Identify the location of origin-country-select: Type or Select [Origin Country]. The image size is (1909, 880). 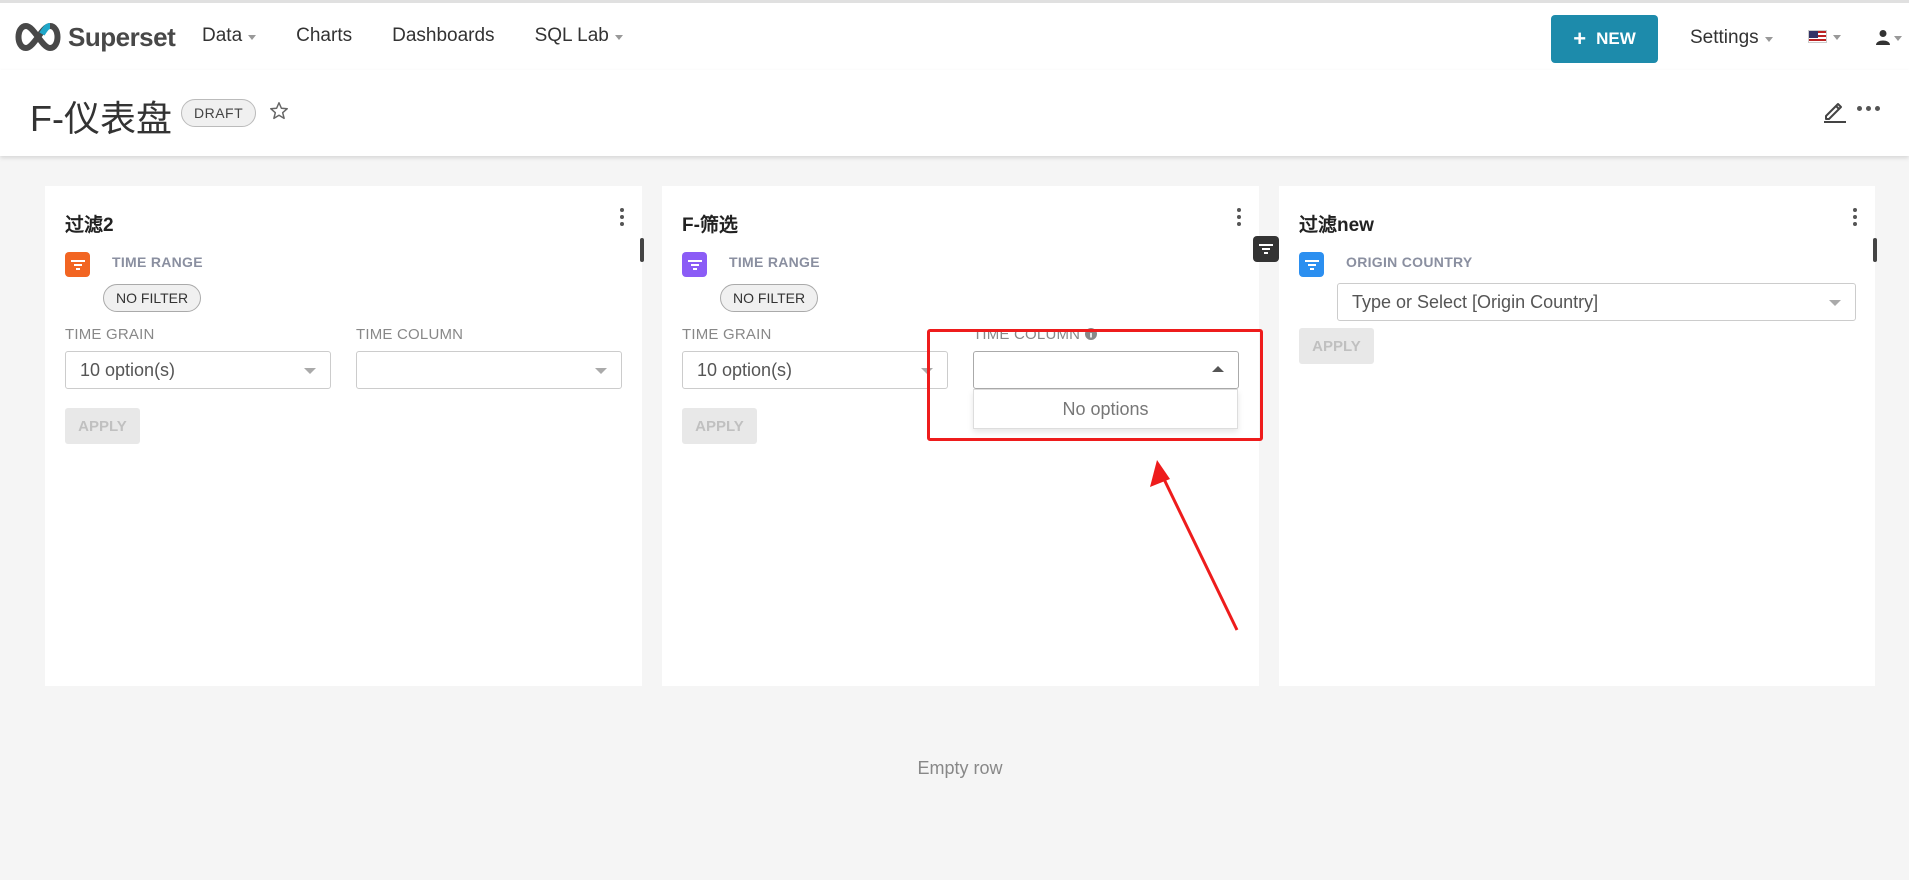
(1596, 302).